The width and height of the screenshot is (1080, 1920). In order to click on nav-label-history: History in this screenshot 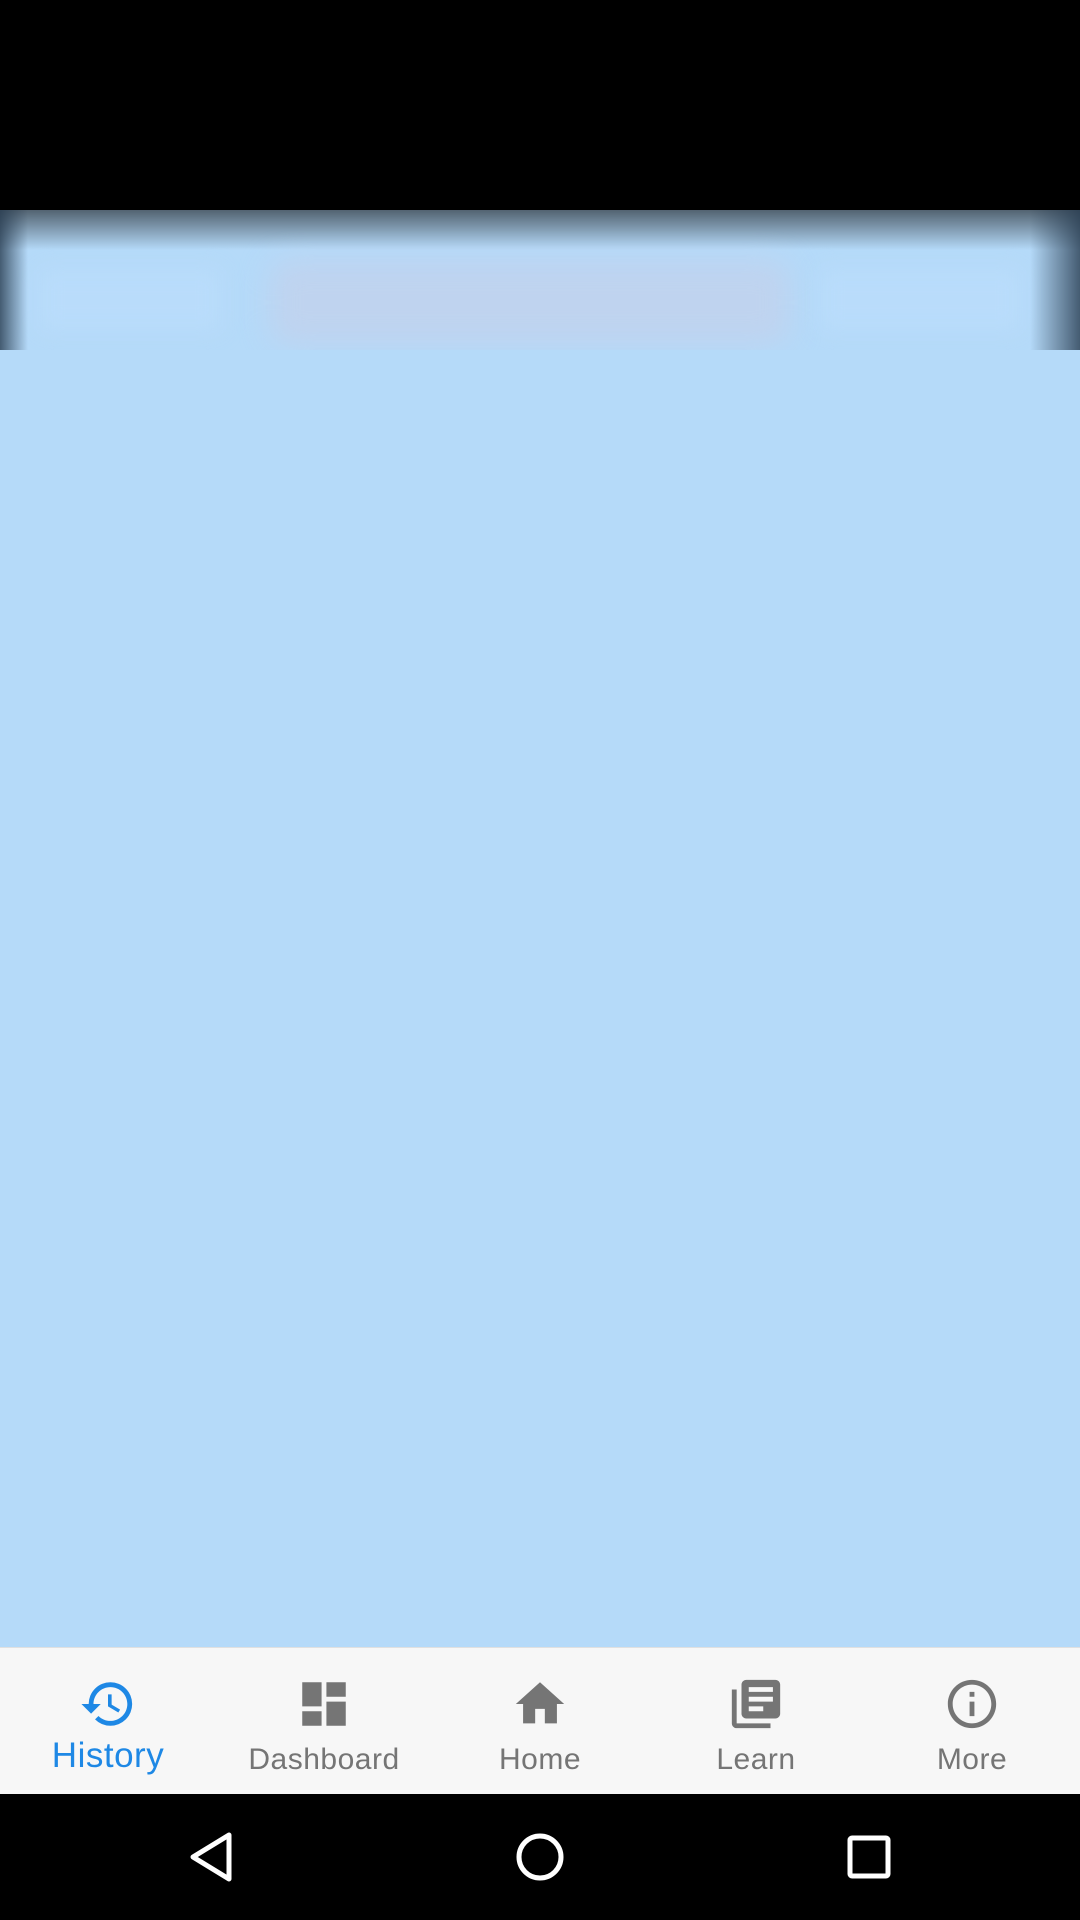, I will do `click(108, 1755)`.